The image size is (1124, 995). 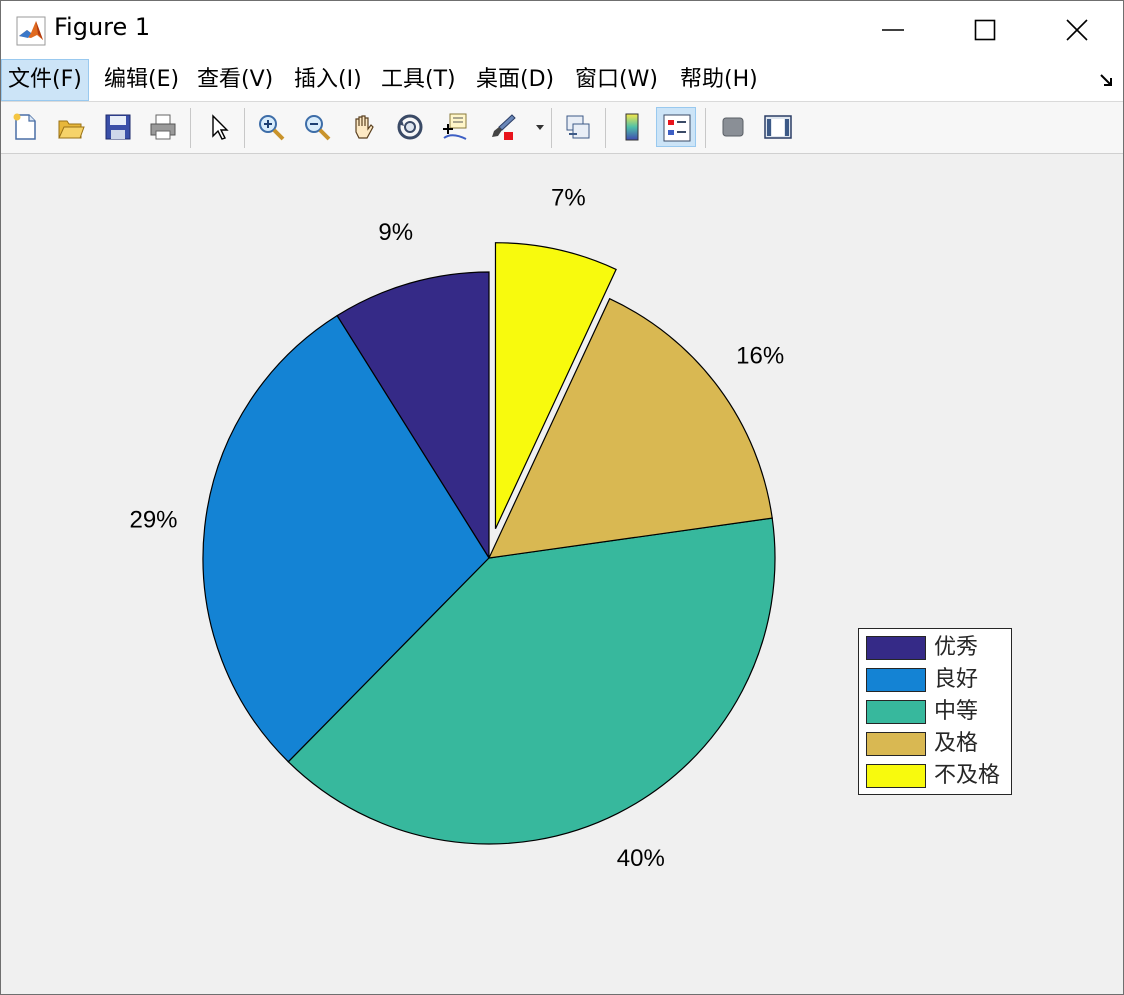 What do you see at coordinates (45, 80) in the screenshot?
I see `menu-file: 文件(F)` at bounding box center [45, 80].